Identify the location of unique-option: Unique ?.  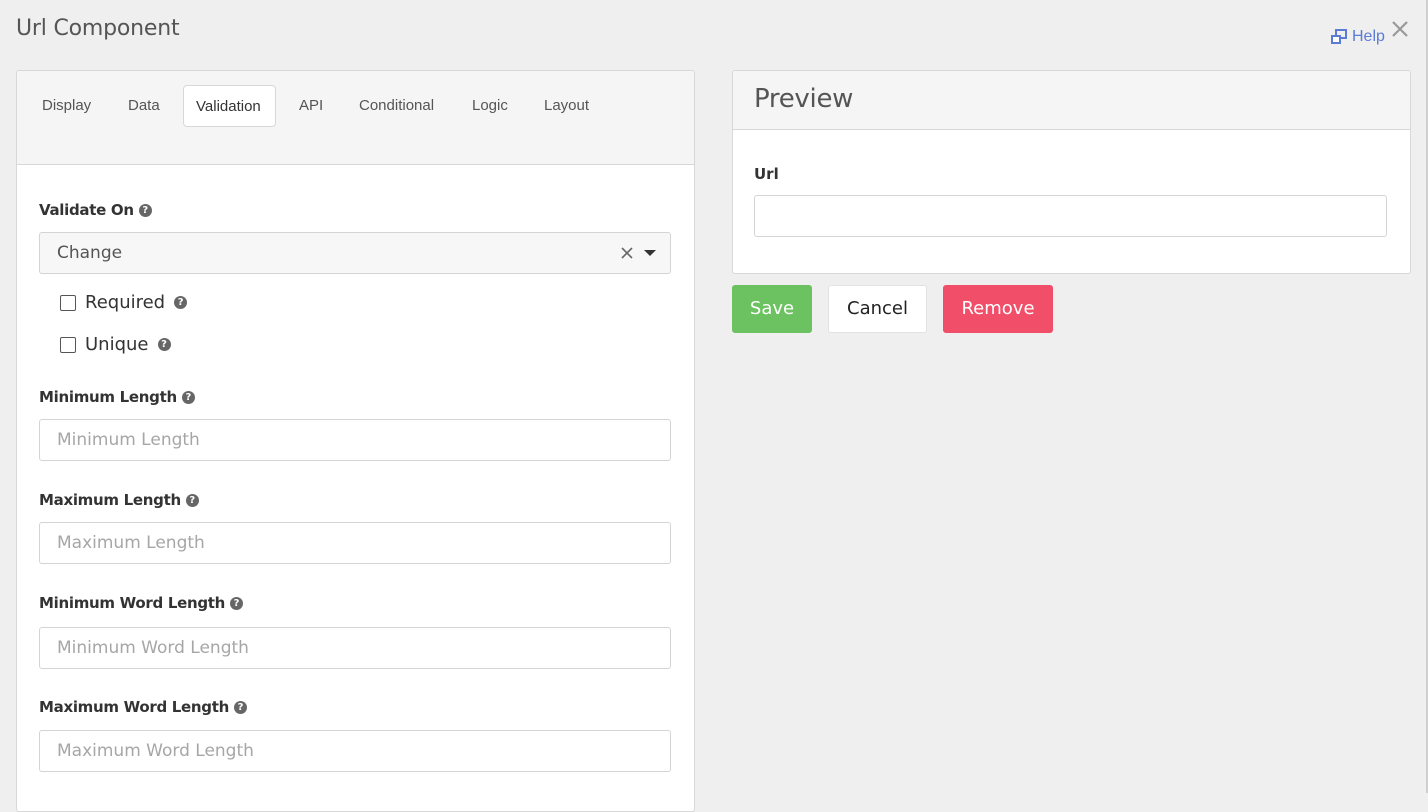
(115, 344).